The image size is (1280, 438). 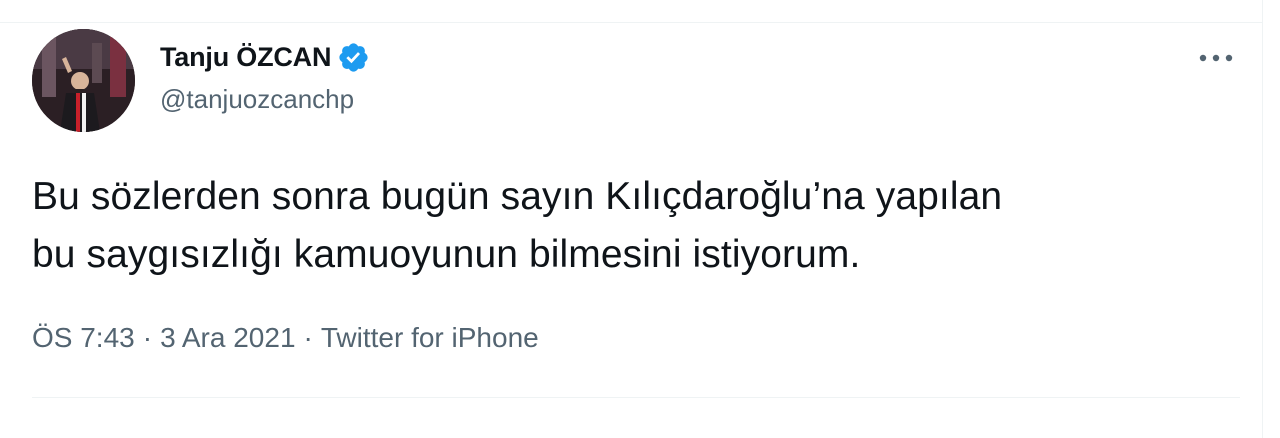 I want to click on tweet-date: 3 Ara 2021, so click(x=227, y=338).